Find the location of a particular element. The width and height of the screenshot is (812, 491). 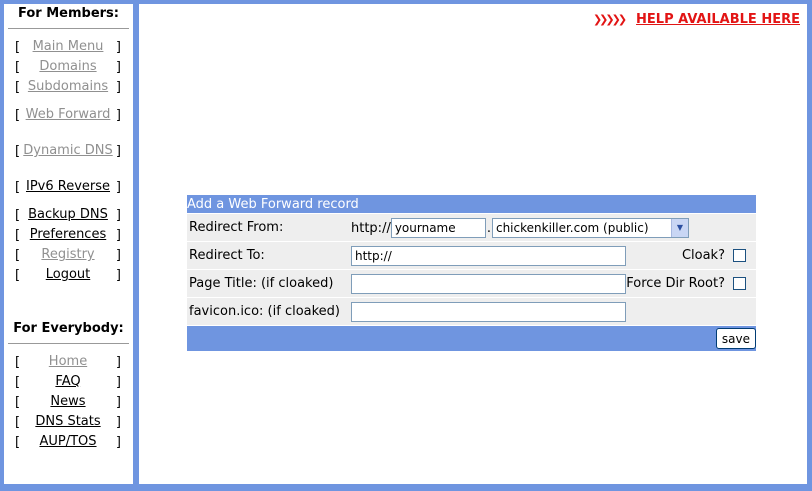

sidebar-item-preferences: [Preferences] is located at coordinates (68, 235).